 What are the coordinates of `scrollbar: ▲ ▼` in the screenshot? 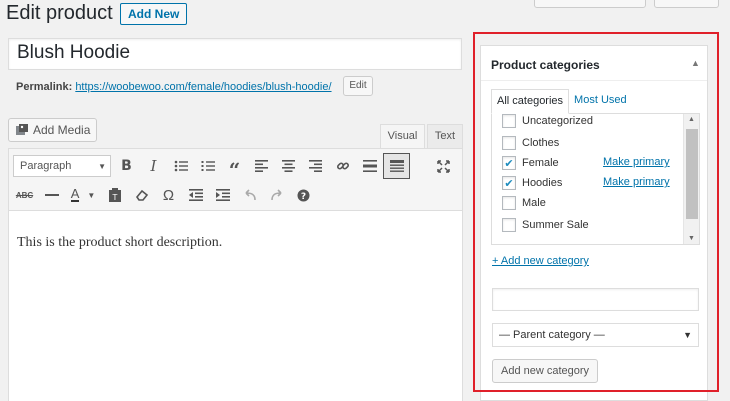 It's located at (691, 179).